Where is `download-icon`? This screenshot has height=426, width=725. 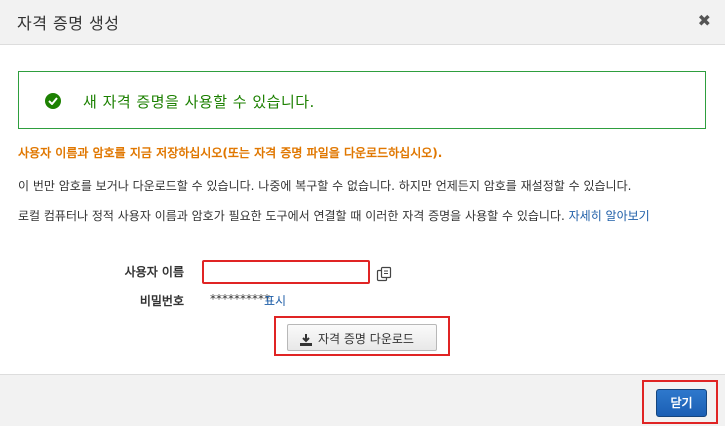
download-icon is located at coordinates (306, 340).